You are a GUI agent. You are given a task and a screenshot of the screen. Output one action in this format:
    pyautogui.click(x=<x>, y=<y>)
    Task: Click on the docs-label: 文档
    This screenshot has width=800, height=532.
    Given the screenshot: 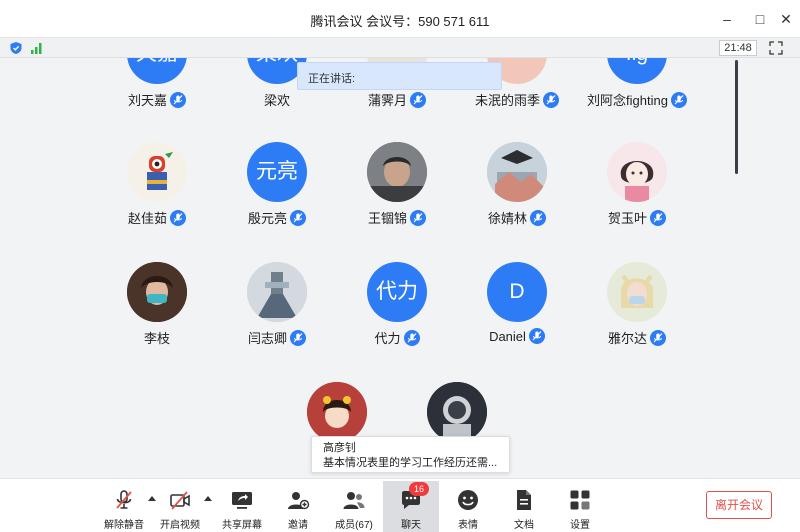 What is the action you would take?
    pyautogui.click(x=524, y=525)
    